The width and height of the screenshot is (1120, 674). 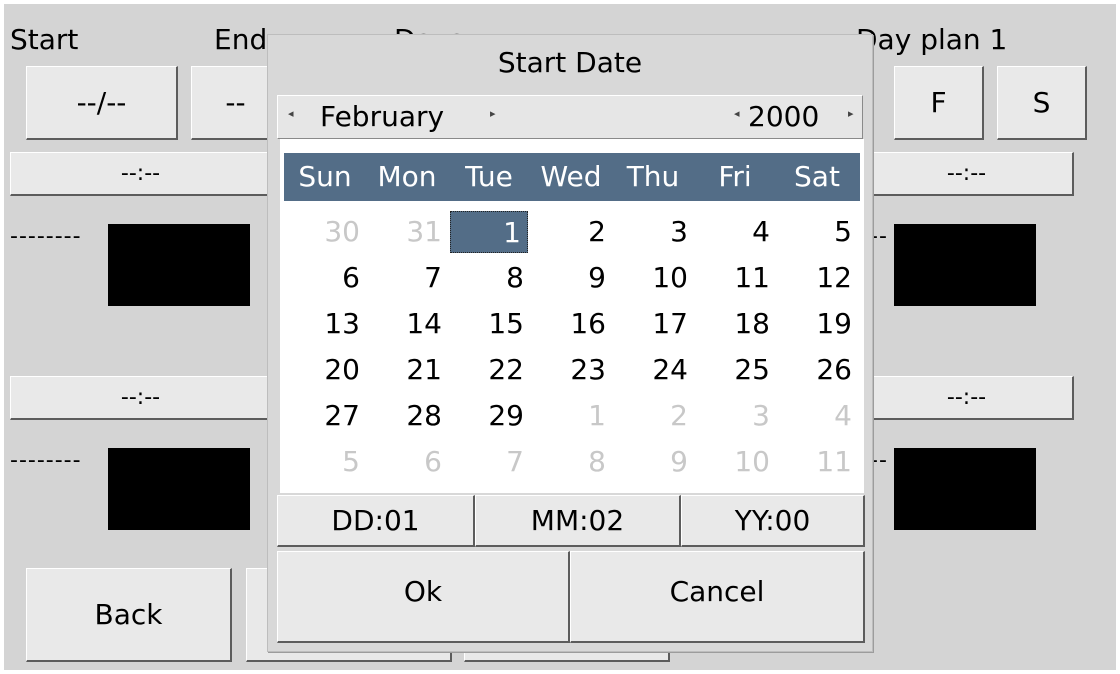 What do you see at coordinates (44, 39) in the screenshot?
I see `start-header: Start` at bounding box center [44, 39].